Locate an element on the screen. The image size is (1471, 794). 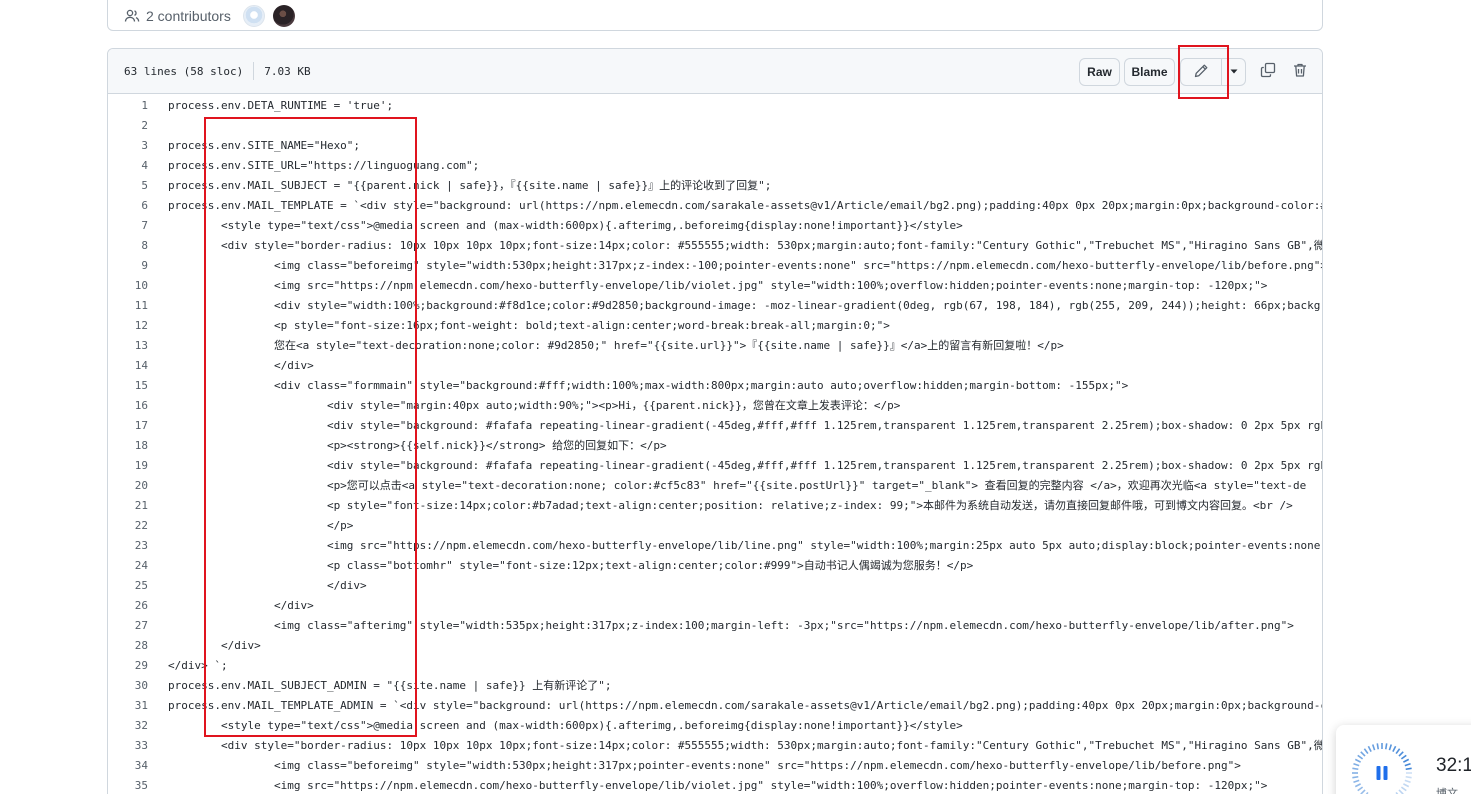
line-number: 9 is located at coordinates (128, 265).